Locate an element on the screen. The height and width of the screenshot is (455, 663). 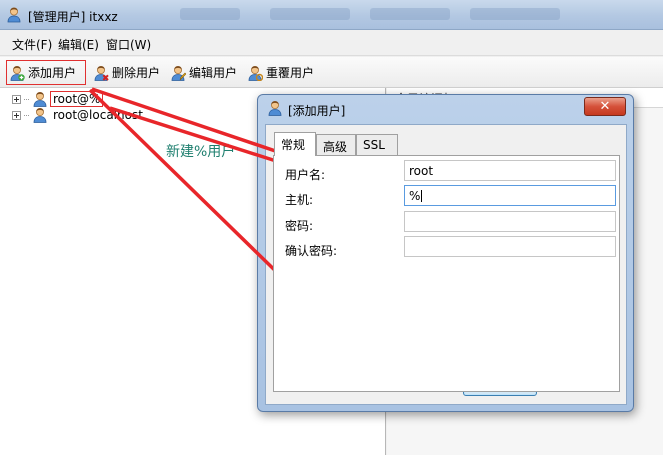
menu-bar: 文件(F) 编辑(E) 窗口(W) is located at coordinates (331, 43).